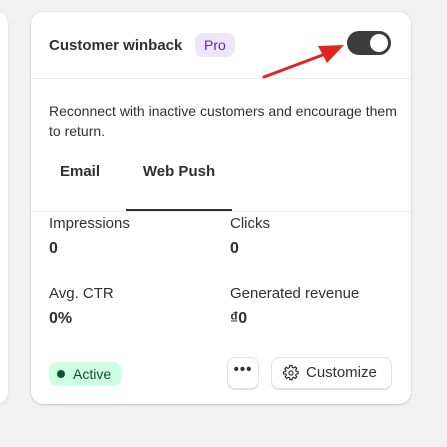 This screenshot has width=447, height=447. Describe the element at coordinates (61, 318) in the screenshot. I see `stat-ctr-value: 0%` at that location.